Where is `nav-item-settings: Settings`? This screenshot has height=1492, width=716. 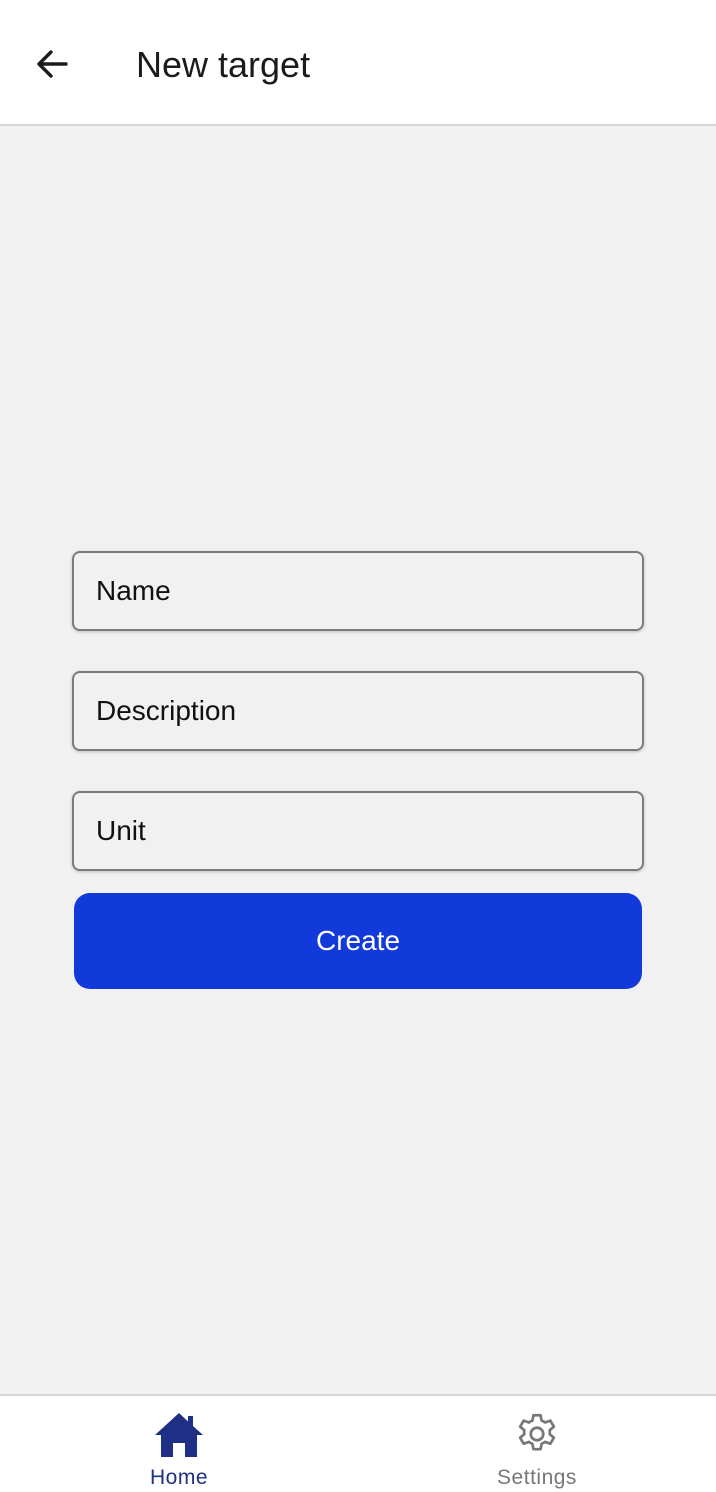 nav-item-settings: Settings is located at coordinates (537, 1444).